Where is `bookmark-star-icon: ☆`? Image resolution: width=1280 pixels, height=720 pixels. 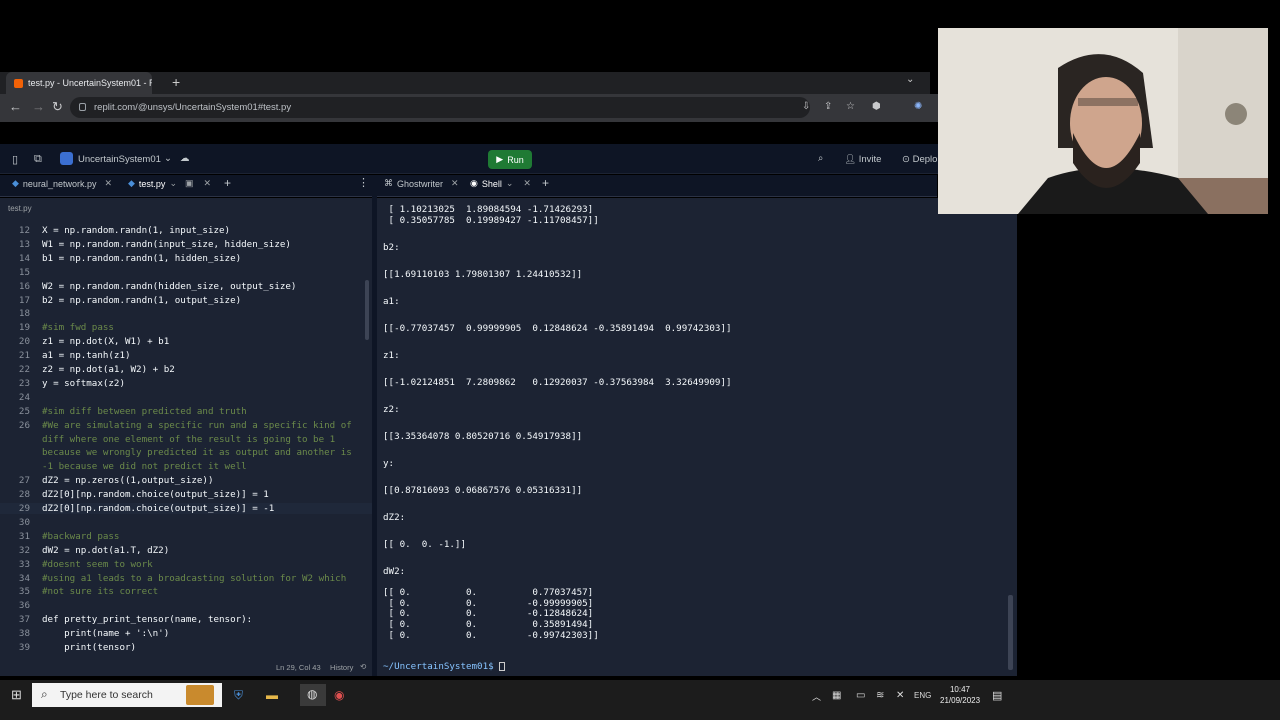 bookmark-star-icon: ☆ is located at coordinates (850, 106).